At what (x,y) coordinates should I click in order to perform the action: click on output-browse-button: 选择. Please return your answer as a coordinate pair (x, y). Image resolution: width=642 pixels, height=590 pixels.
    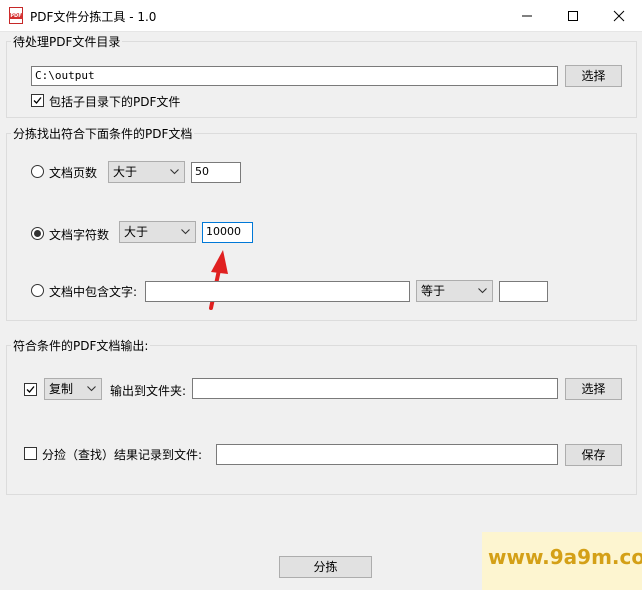
    Looking at the image, I should click on (593, 389).